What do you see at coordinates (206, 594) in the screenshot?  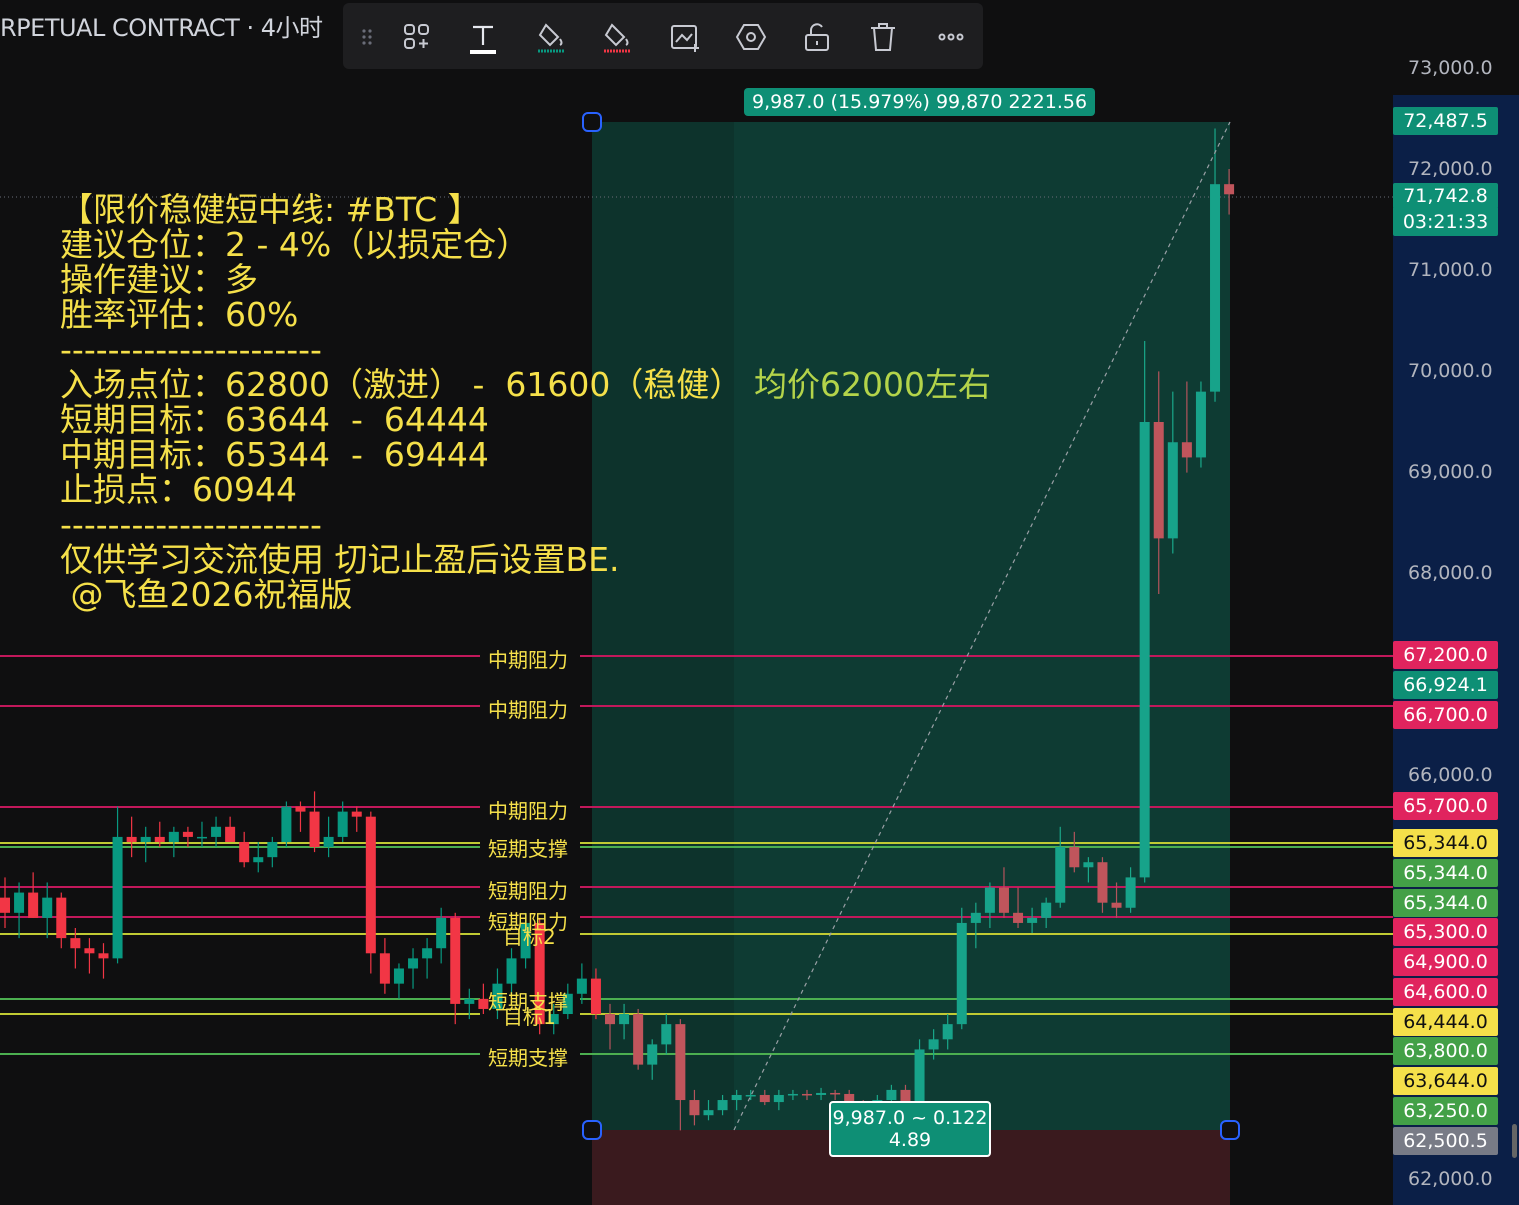 I see `strategy-author: @飞鱼2026祝福版` at bounding box center [206, 594].